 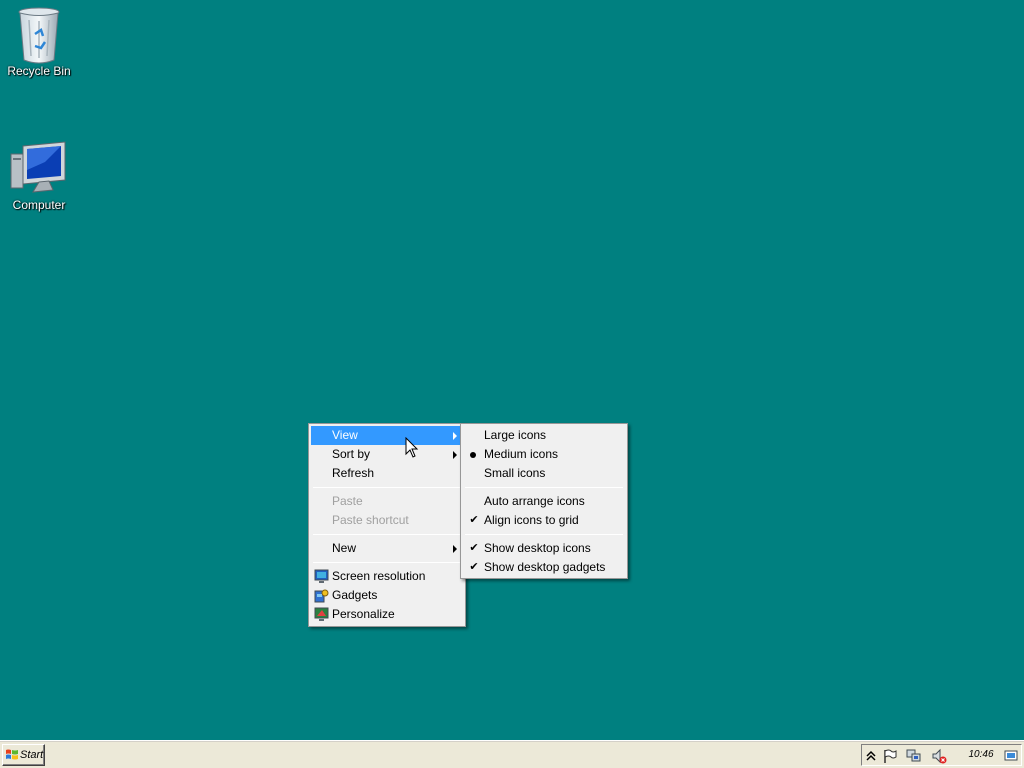 I want to click on desktop-icon-label: Recycle Bin, so click(x=39, y=71).